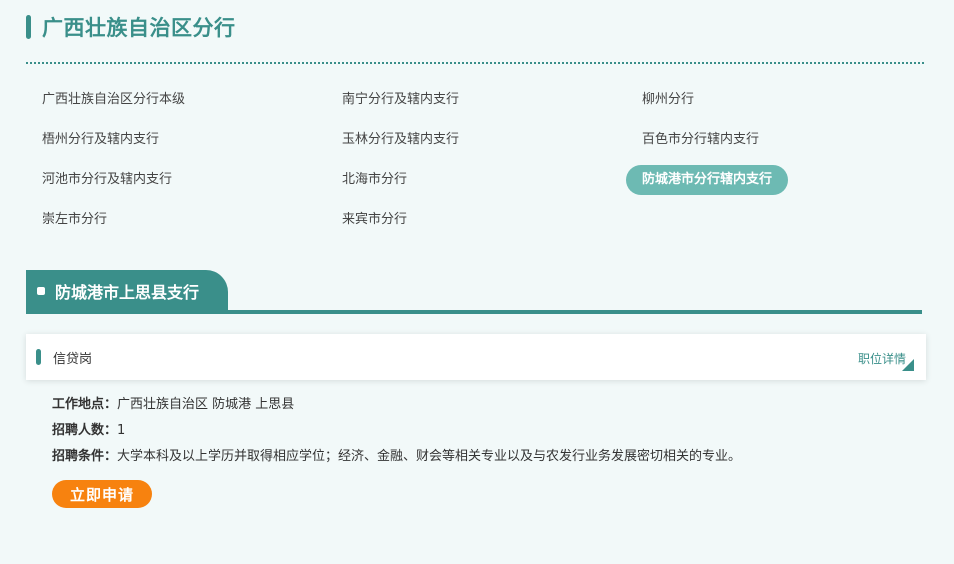 This screenshot has width=954, height=564. Describe the element at coordinates (374, 180) in the screenshot. I see `branch-item-label: 北海市分行` at that location.